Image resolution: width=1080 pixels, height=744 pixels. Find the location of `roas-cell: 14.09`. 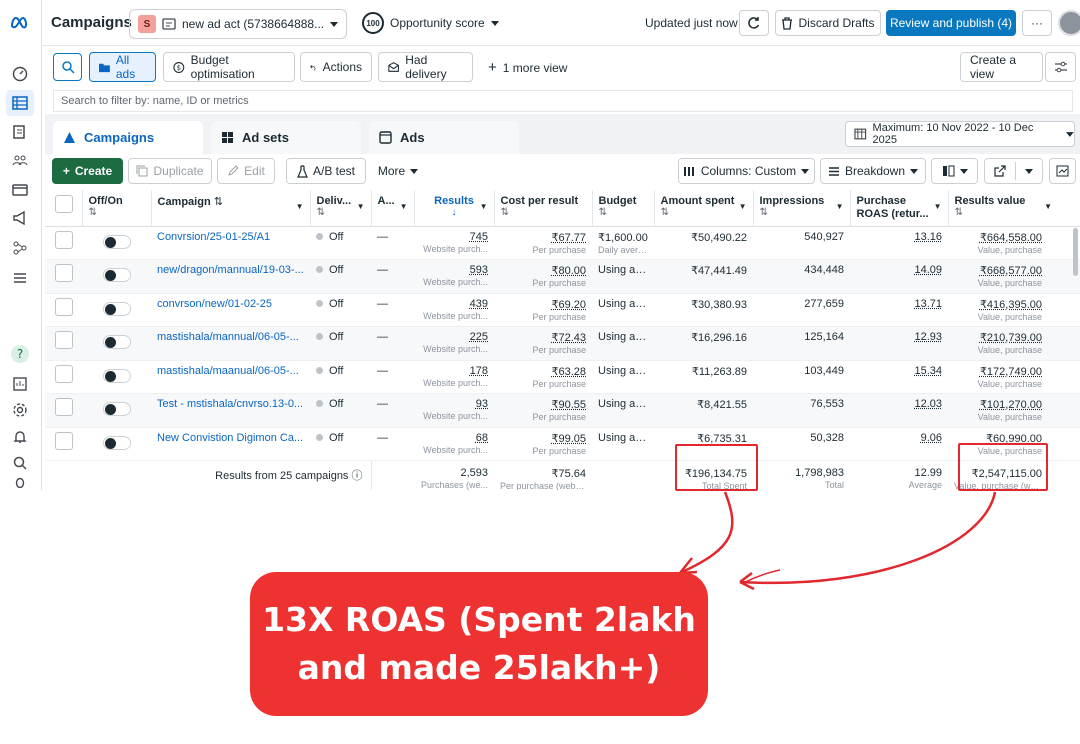

roas-cell: 14.09 is located at coordinates (899, 277).